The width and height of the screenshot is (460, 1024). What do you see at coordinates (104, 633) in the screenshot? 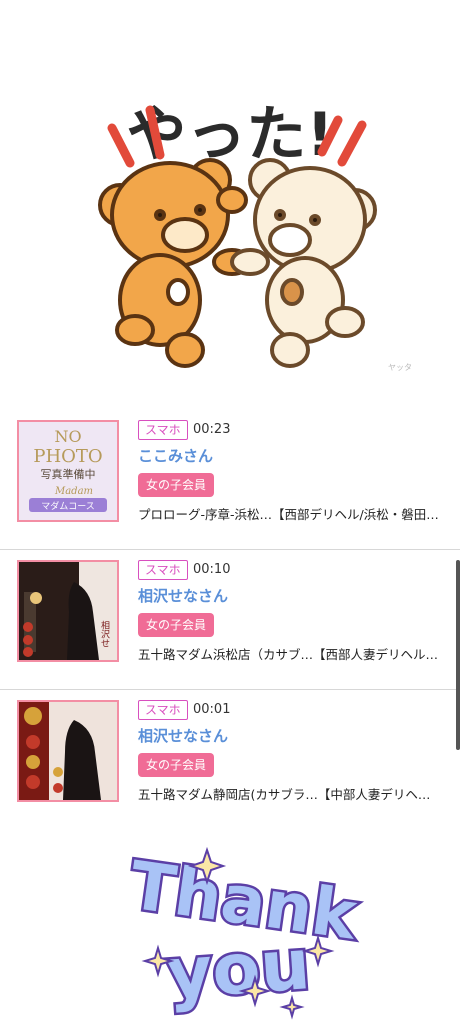
I see `svg-text: 相沢せ` at bounding box center [104, 633].